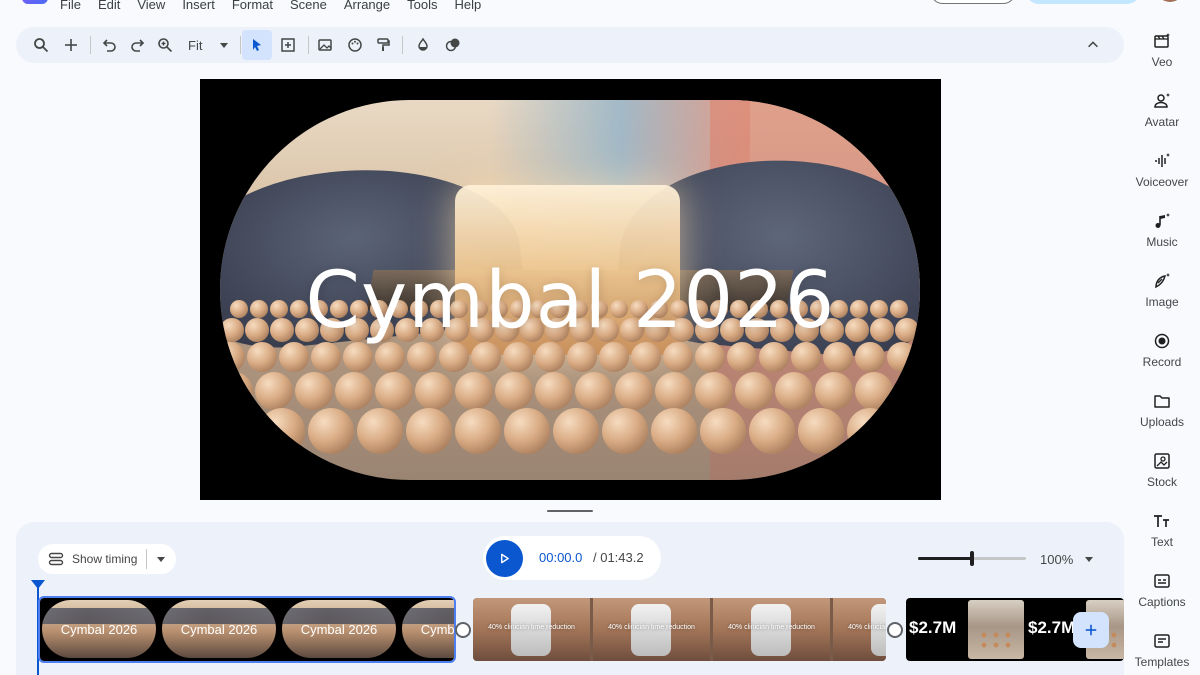 The height and width of the screenshot is (675, 1200). What do you see at coordinates (240, 45) in the screenshot?
I see `toolbar-divider` at bounding box center [240, 45].